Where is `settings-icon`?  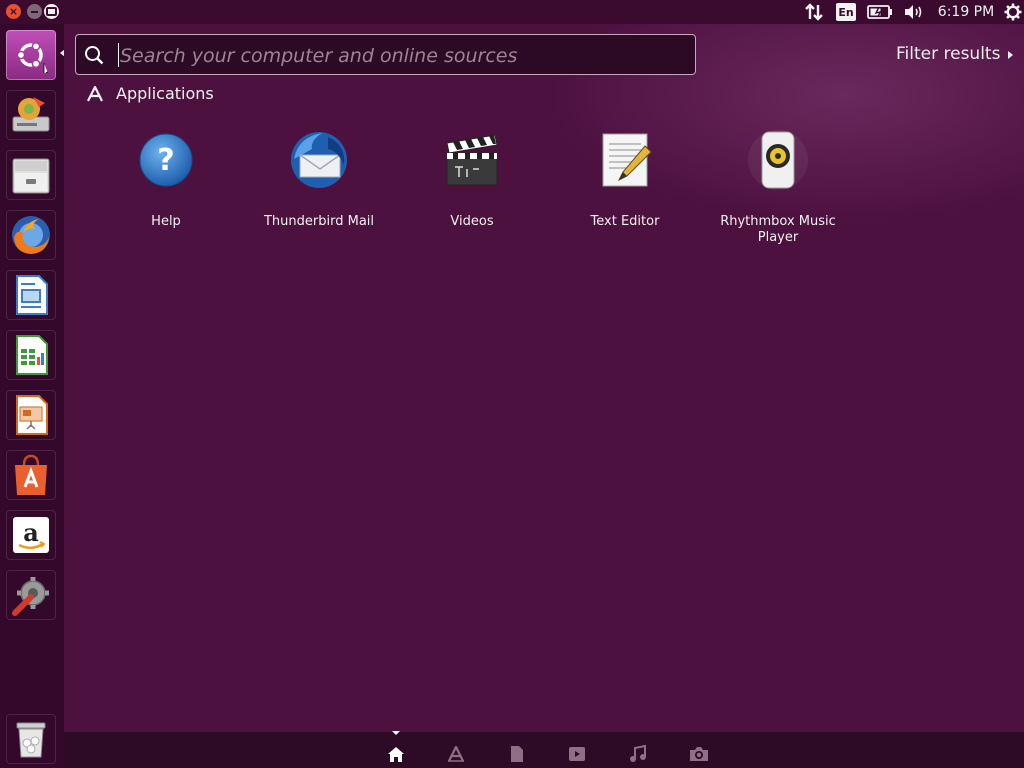 settings-icon is located at coordinates (30, 596).